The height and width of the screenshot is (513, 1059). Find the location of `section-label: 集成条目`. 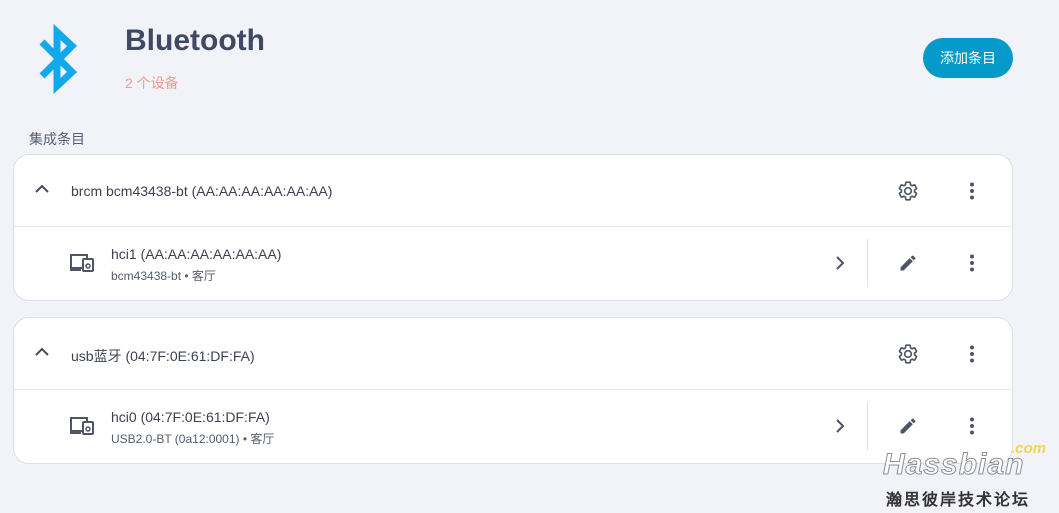

section-label: 集成条目 is located at coordinates (57, 139).